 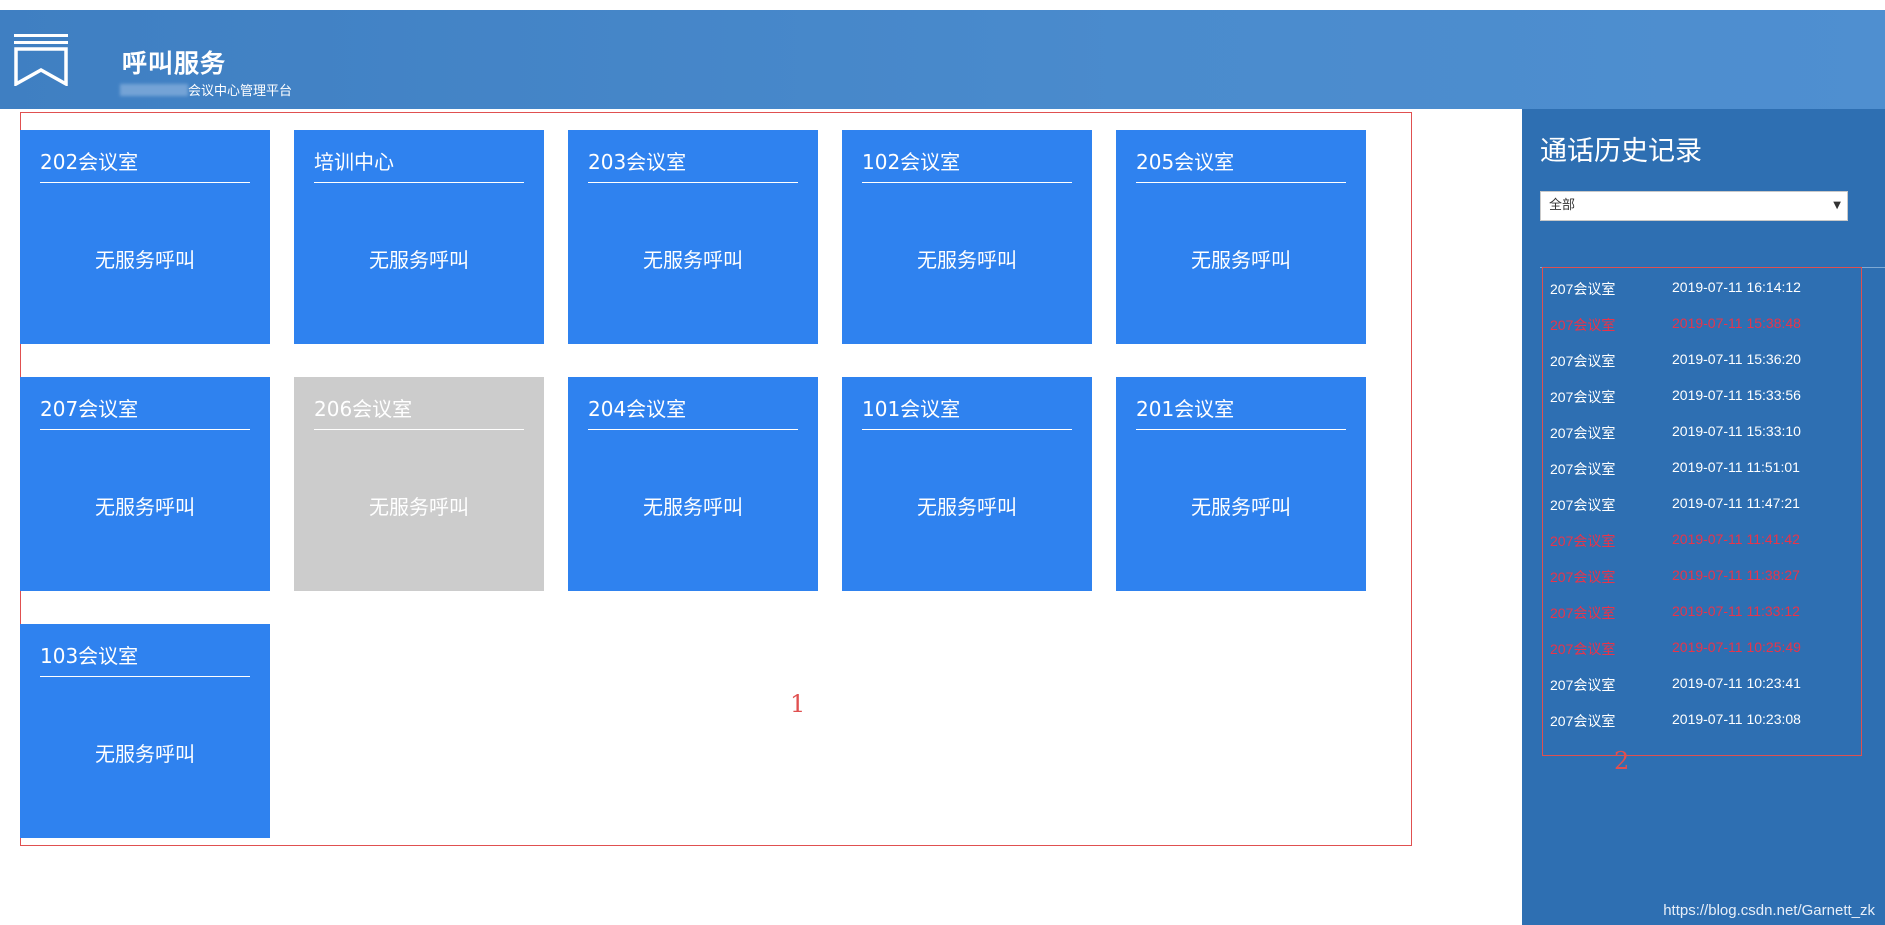 I want to click on room-card: 102会议室无服务呼叫, so click(x=967, y=237).